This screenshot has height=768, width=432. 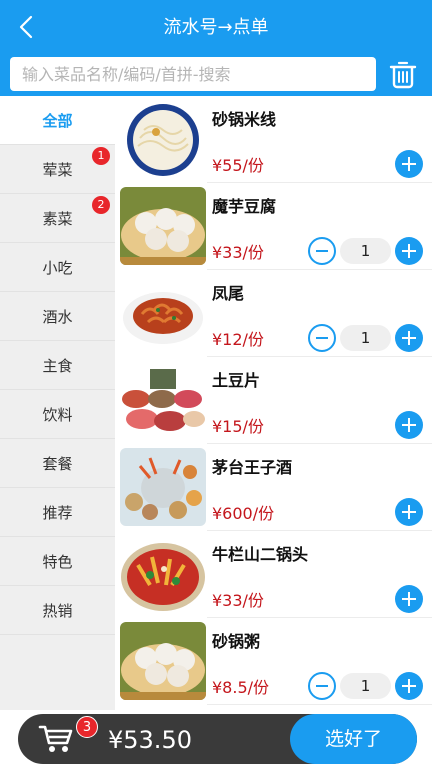 What do you see at coordinates (150, 740) in the screenshot?
I see `cart-total: ¥53.50` at bounding box center [150, 740].